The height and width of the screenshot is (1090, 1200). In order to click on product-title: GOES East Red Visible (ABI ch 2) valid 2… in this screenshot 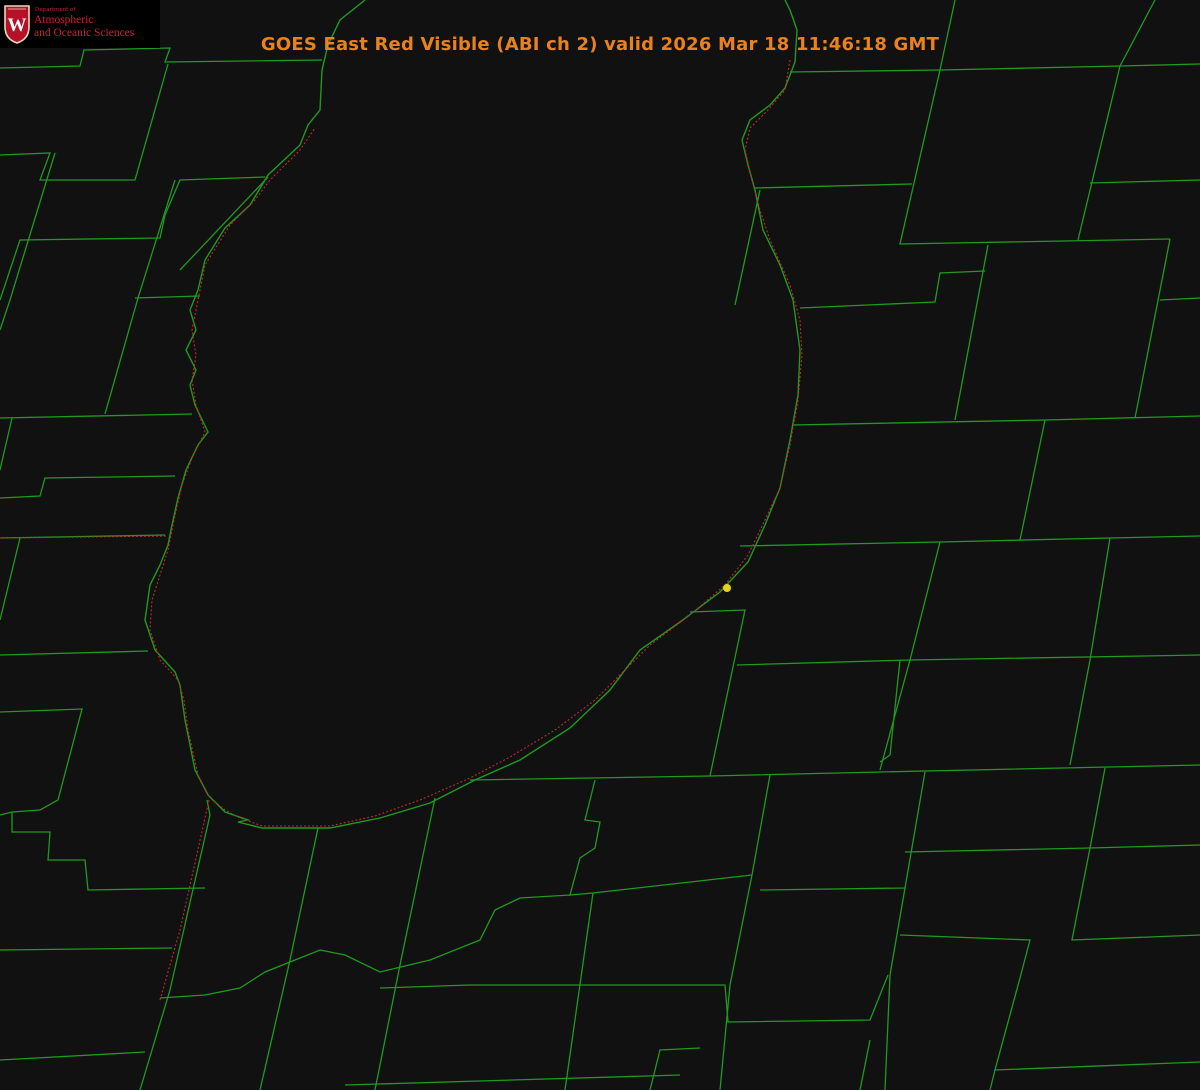, I will do `click(600, 44)`.